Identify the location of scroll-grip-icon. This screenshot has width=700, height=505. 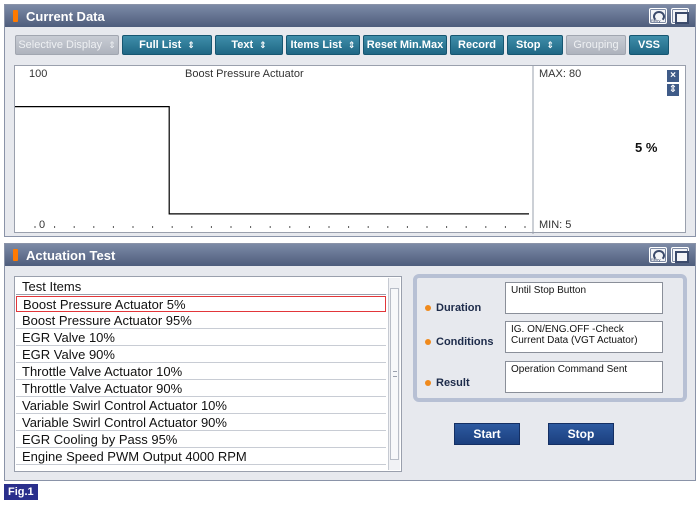
(395, 374).